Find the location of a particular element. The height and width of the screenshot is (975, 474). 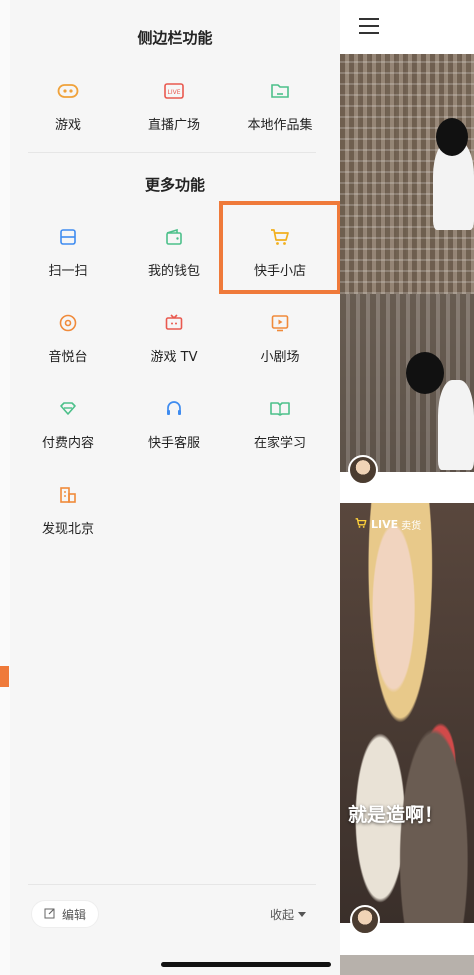

edit-icon is located at coordinates (50, 914).